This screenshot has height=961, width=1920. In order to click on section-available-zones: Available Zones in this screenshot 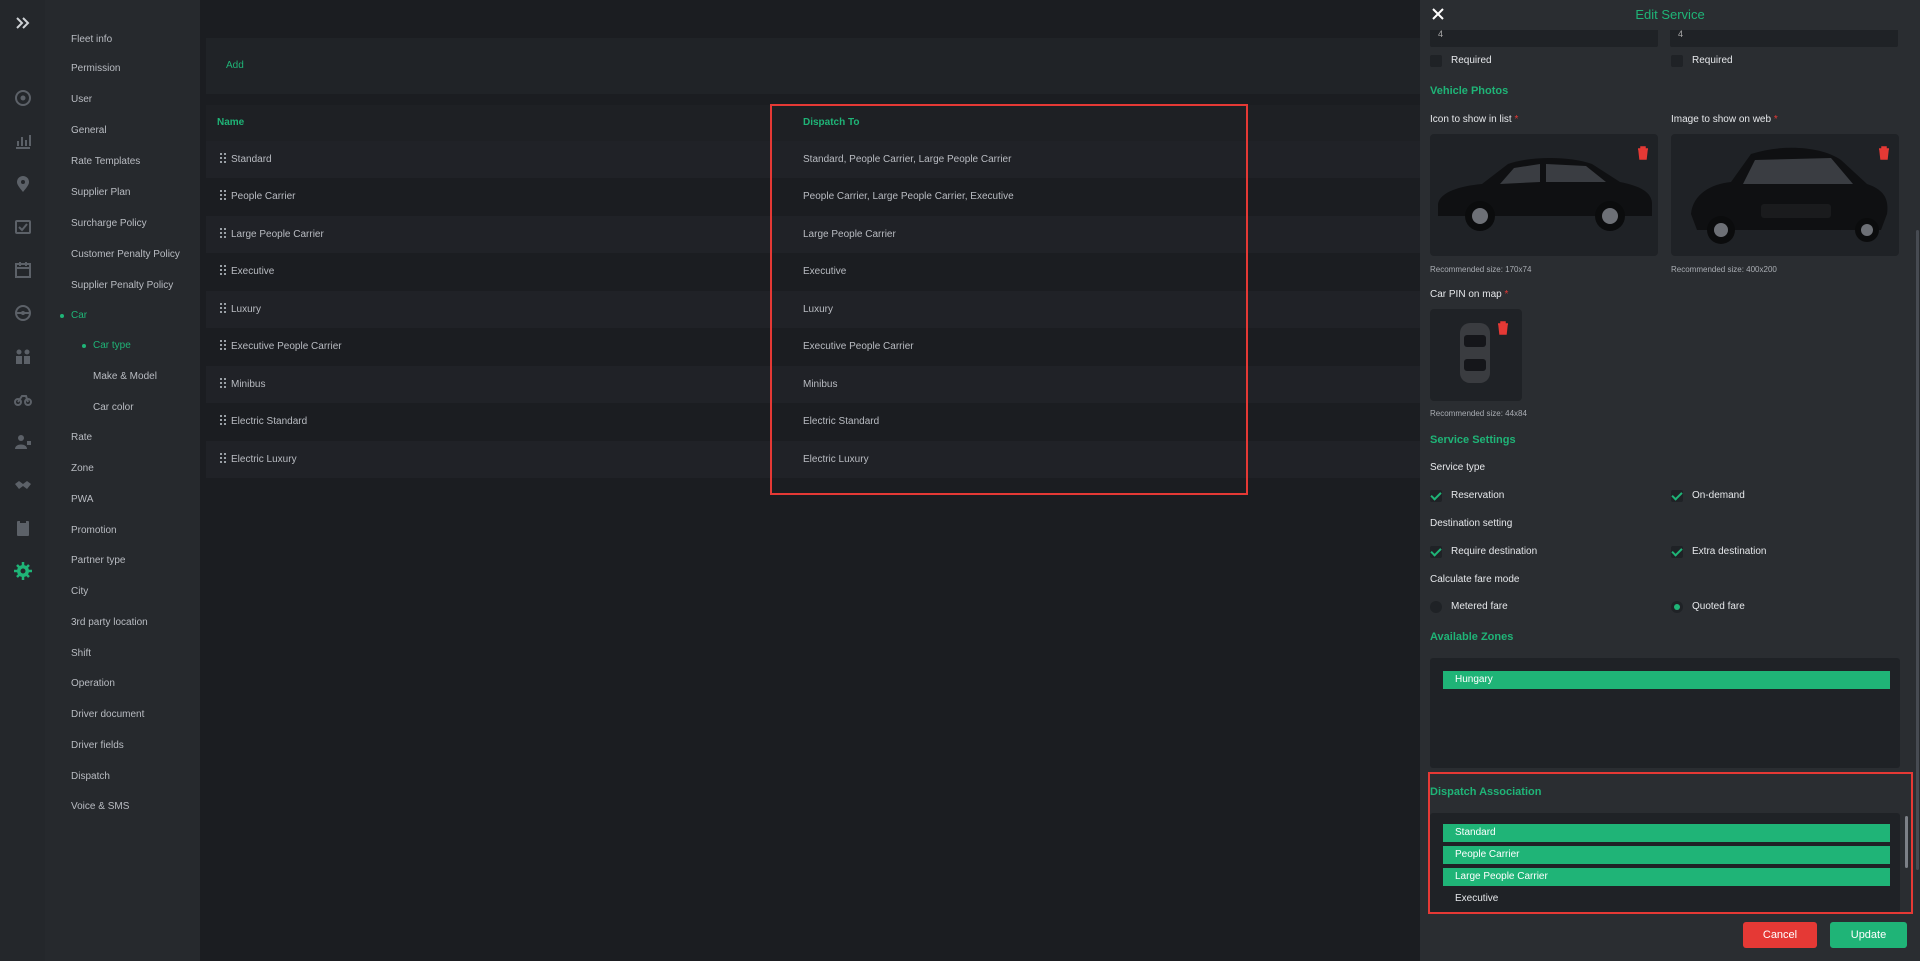, I will do `click(1472, 637)`.